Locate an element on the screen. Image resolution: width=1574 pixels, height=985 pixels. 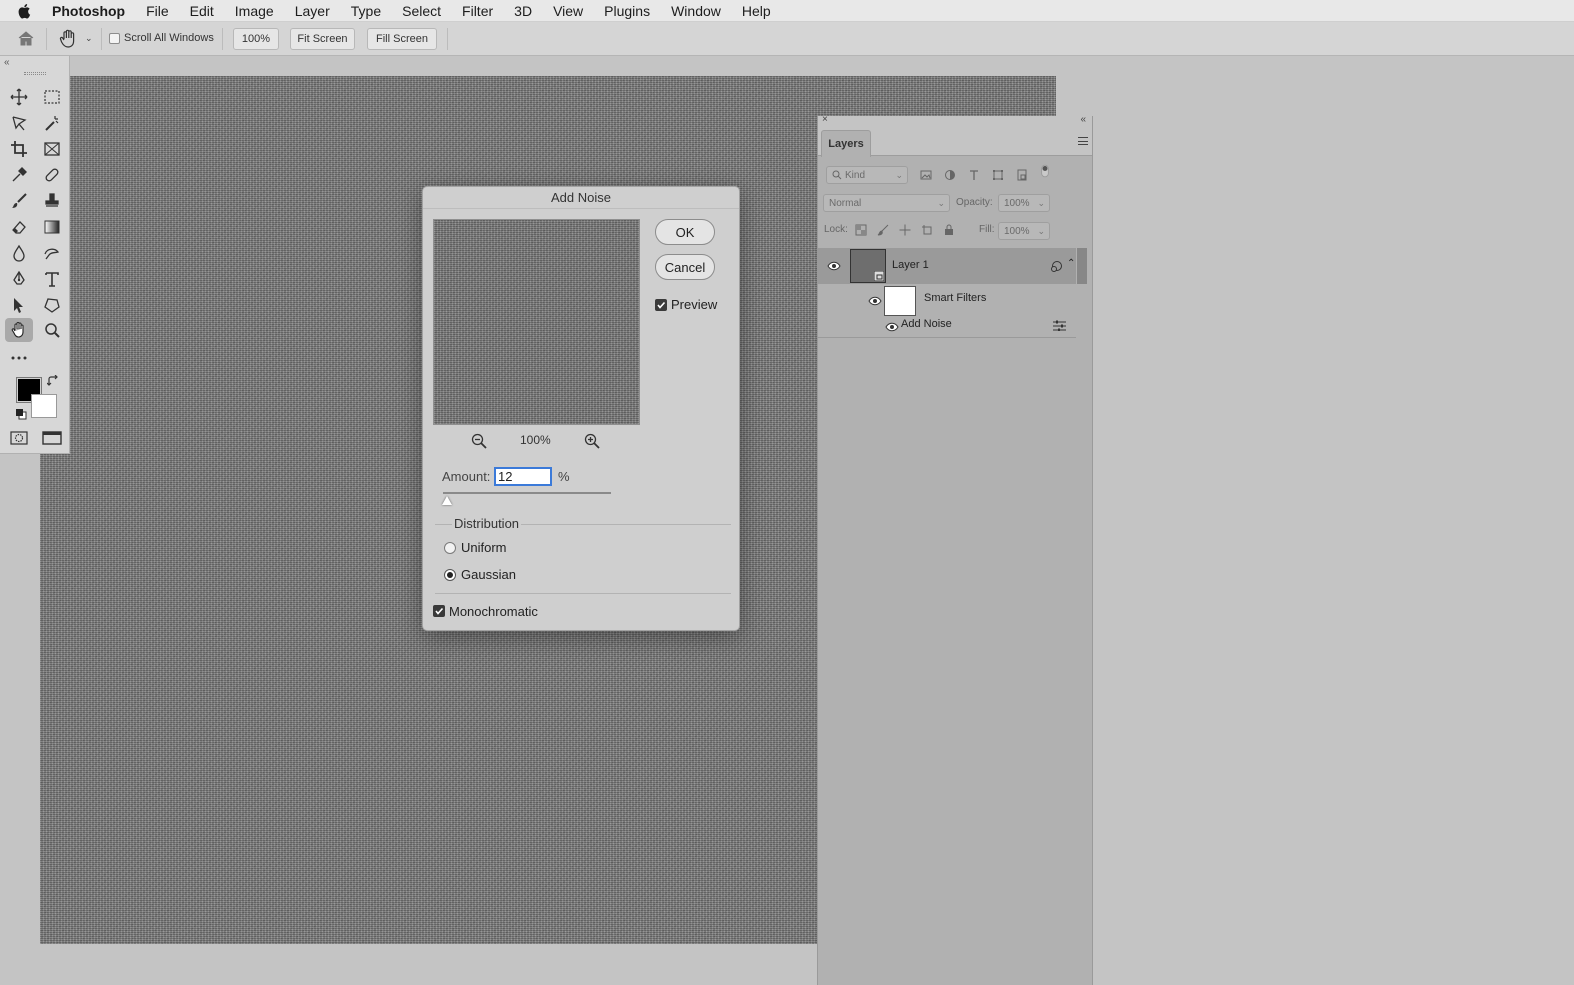
menu-select: Select is located at coordinates (421, 11).